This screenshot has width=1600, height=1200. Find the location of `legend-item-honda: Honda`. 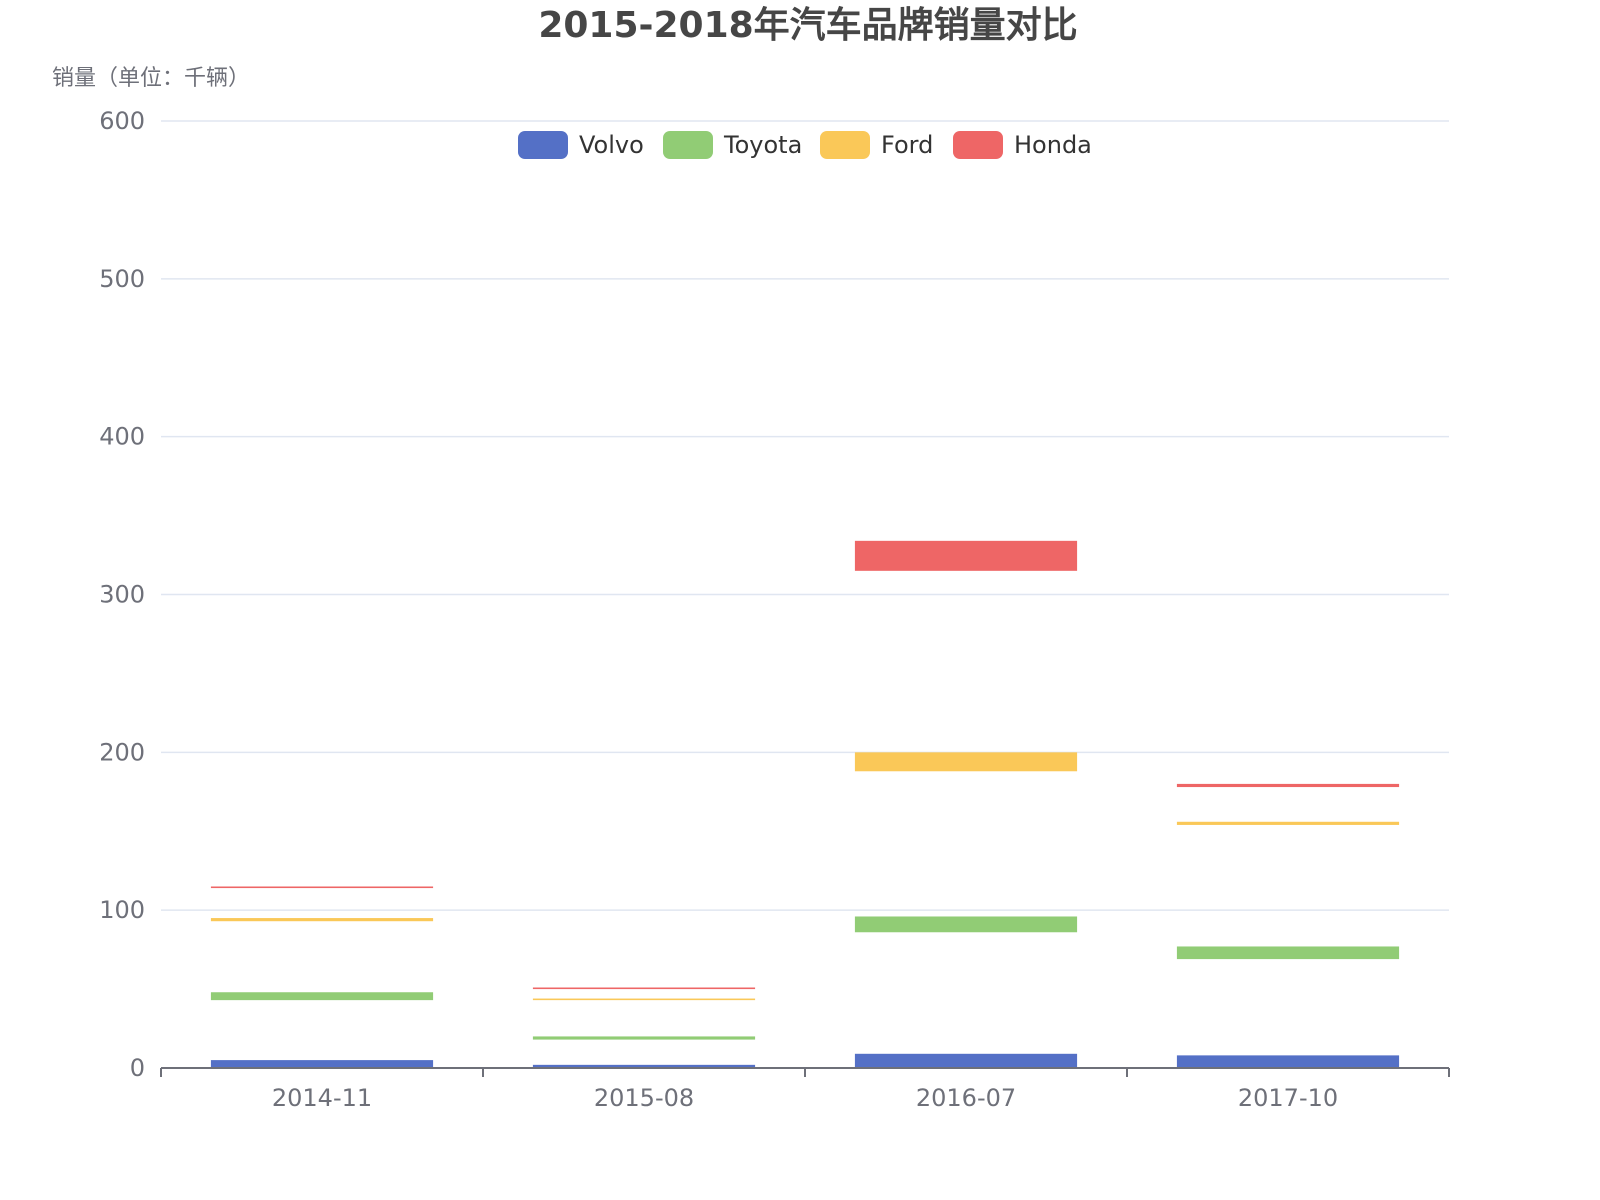

legend-item-honda: Honda is located at coordinates (1022, 145).